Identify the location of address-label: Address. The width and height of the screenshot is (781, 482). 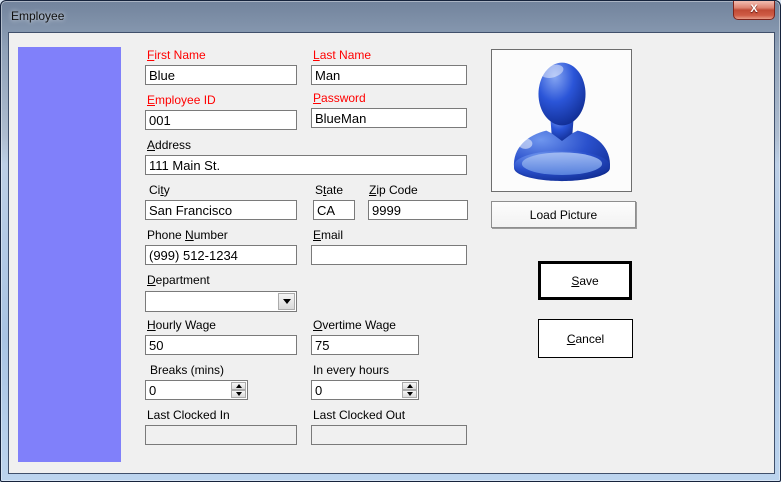
(169, 145).